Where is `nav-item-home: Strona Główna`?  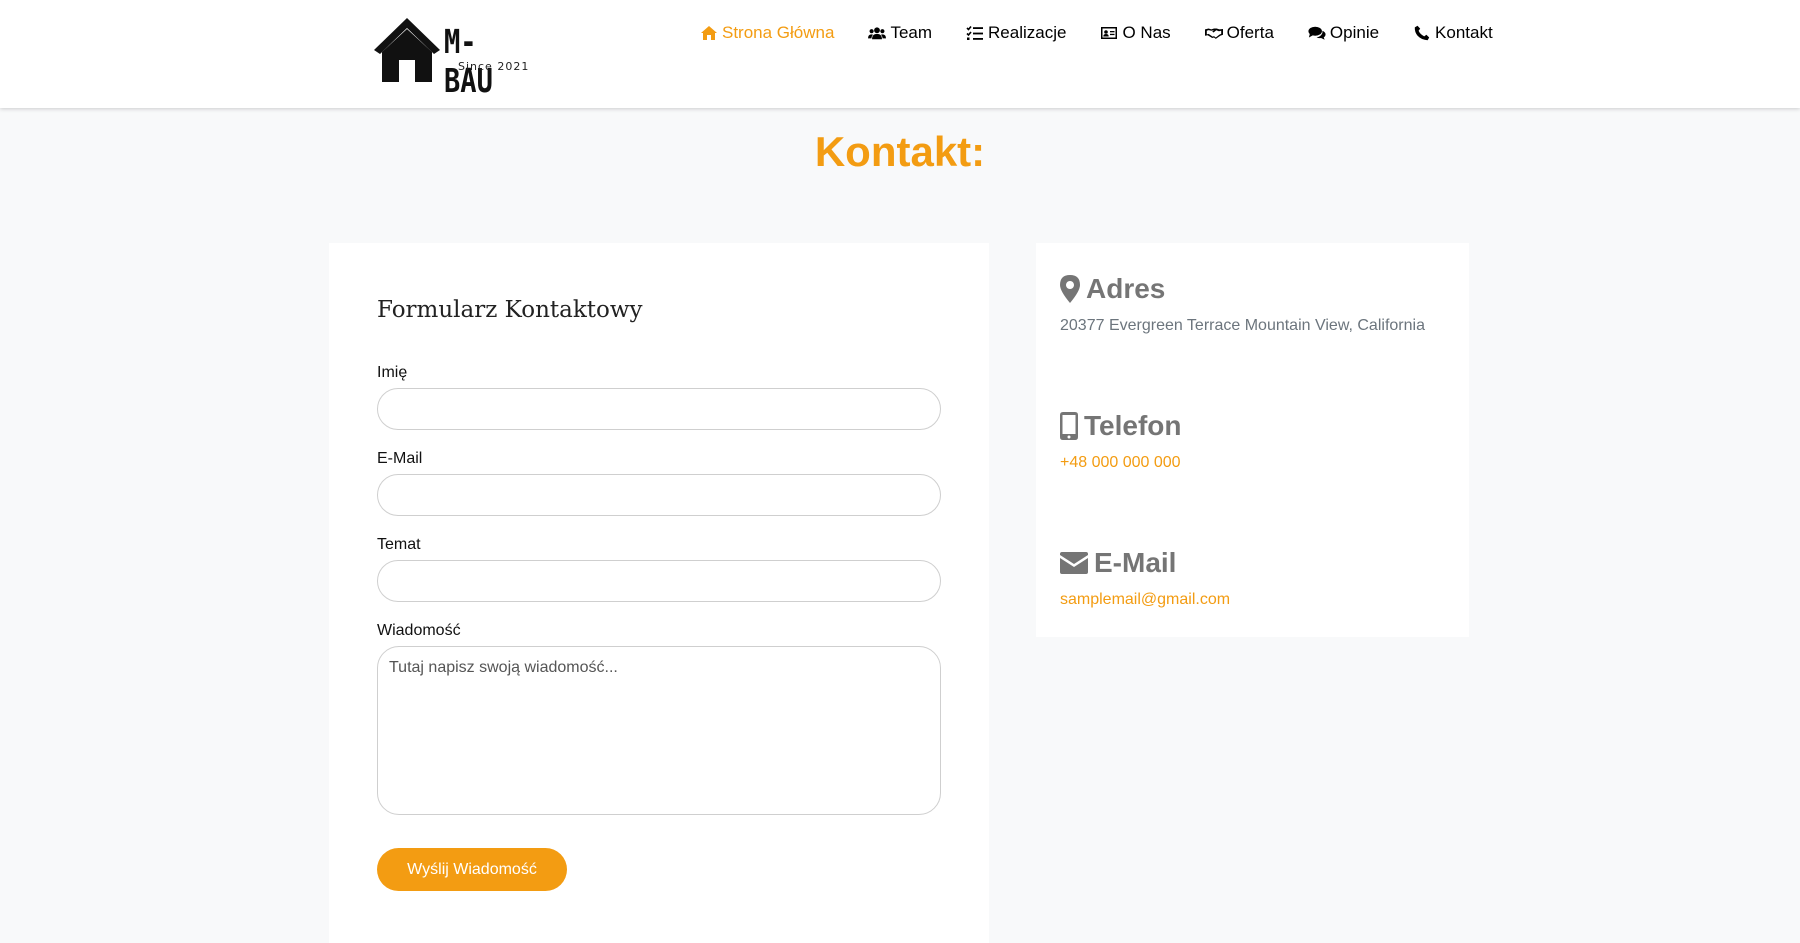 nav-item-home: Strona Główna is located at coordinates (767, 33).